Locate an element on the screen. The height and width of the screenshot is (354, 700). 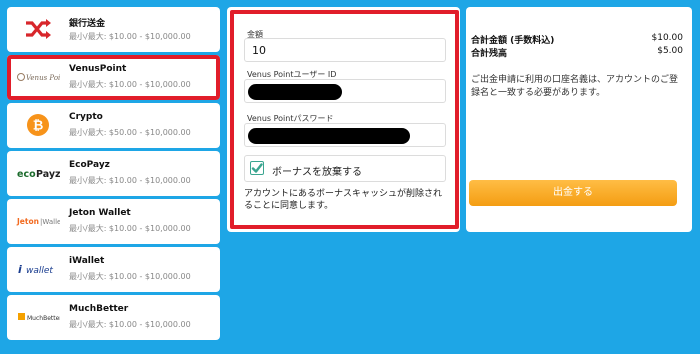
jeton-logo: Jeton |Wallet is located at coordinates (38, 221).